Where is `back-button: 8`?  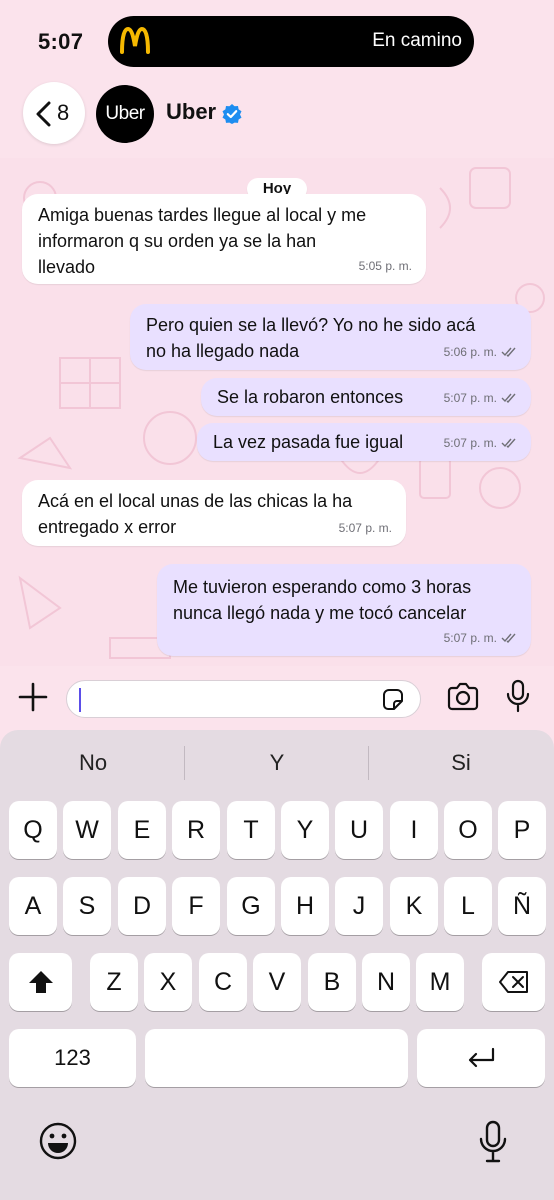 back-button: 8 is located at coordinates (54, 113).